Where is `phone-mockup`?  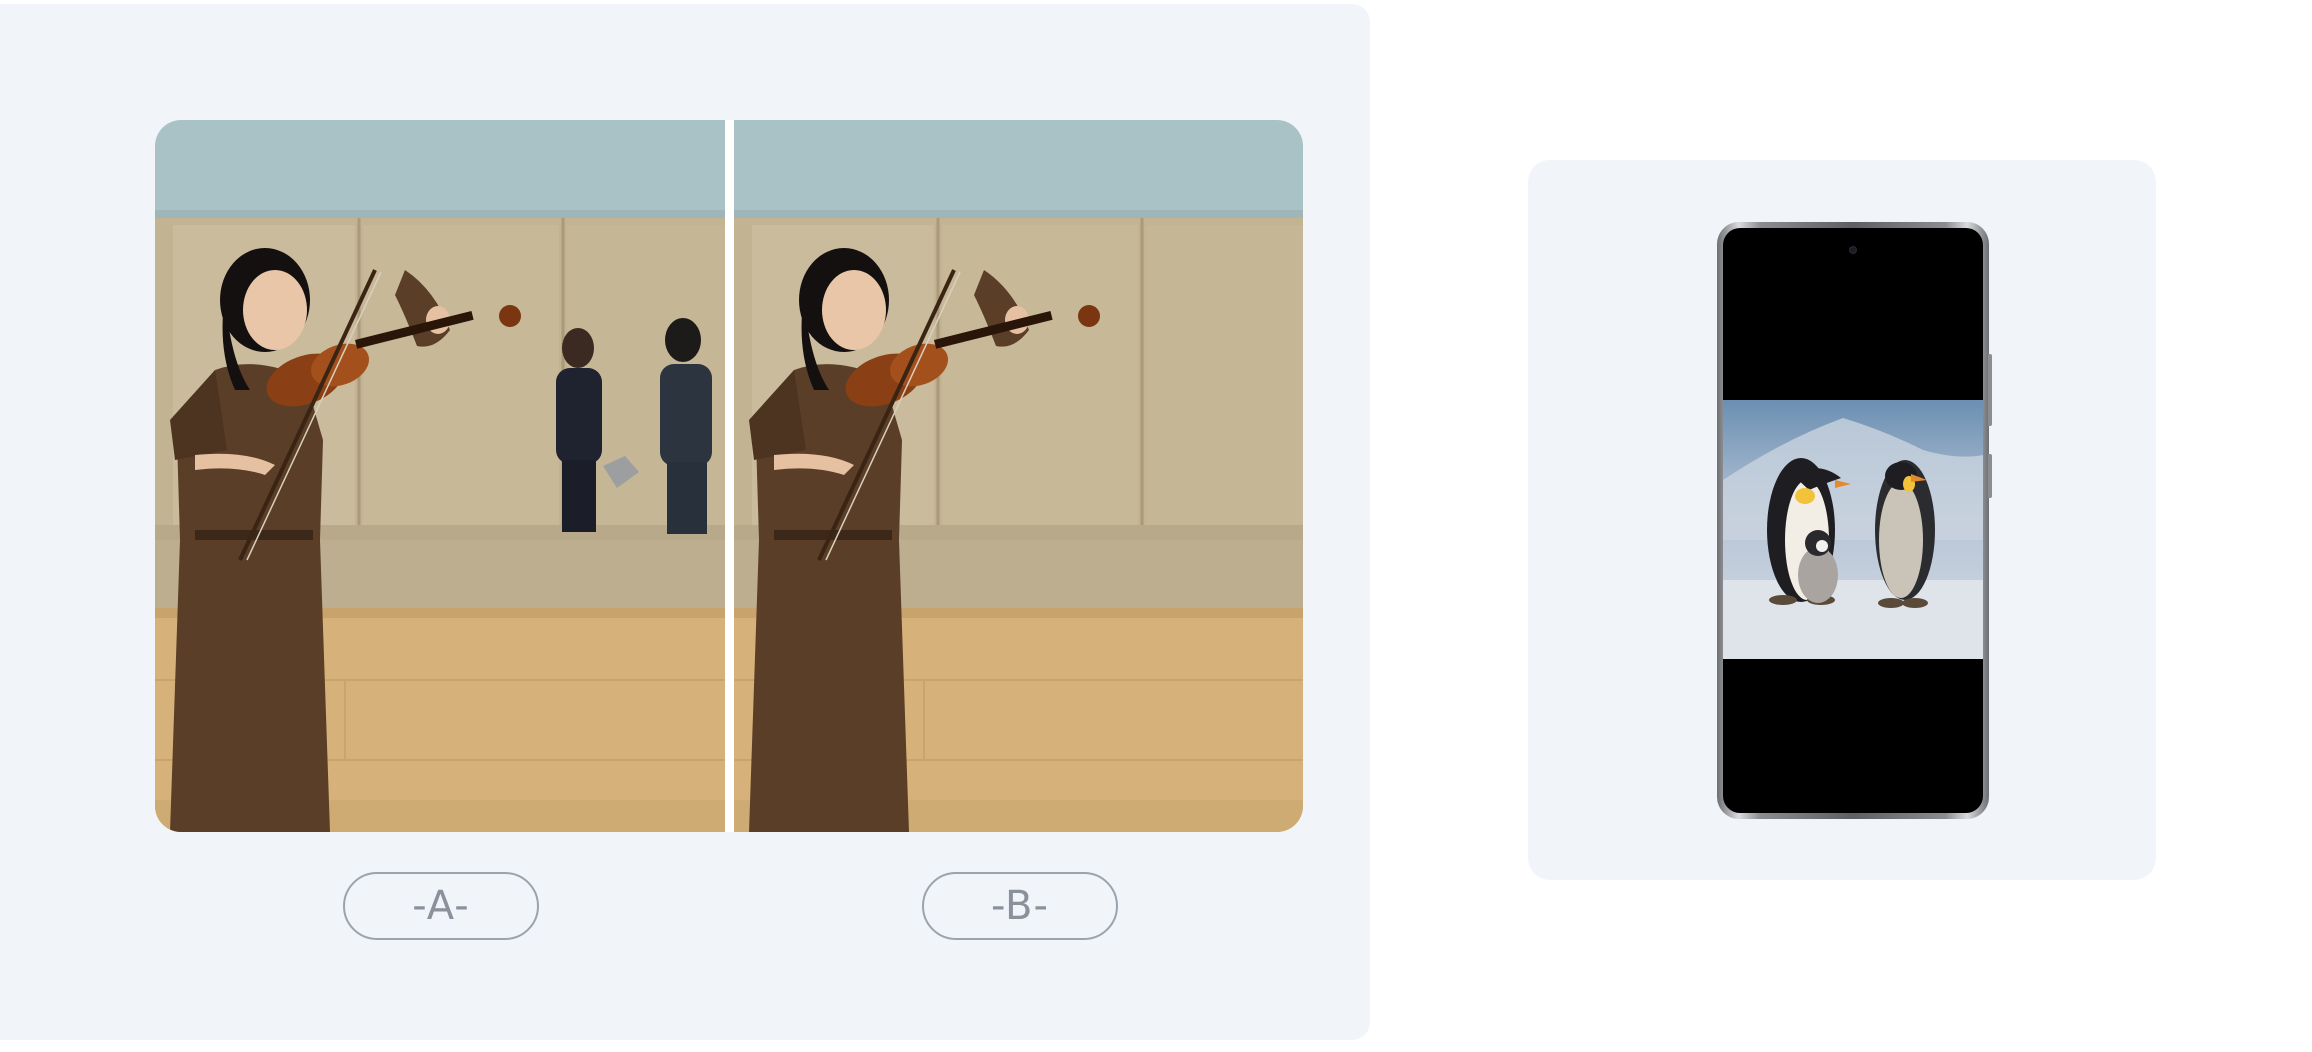 phone-mockup is located at coordinates (1854, 520).